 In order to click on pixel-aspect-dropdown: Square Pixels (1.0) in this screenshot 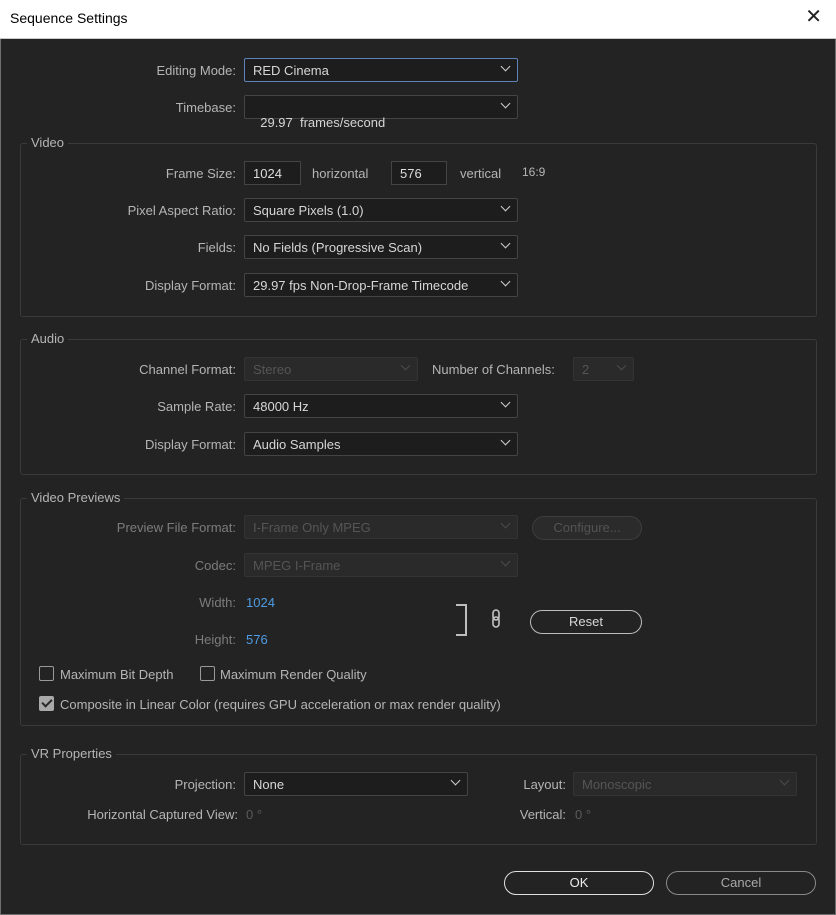, I will do `click(381, 210)`.